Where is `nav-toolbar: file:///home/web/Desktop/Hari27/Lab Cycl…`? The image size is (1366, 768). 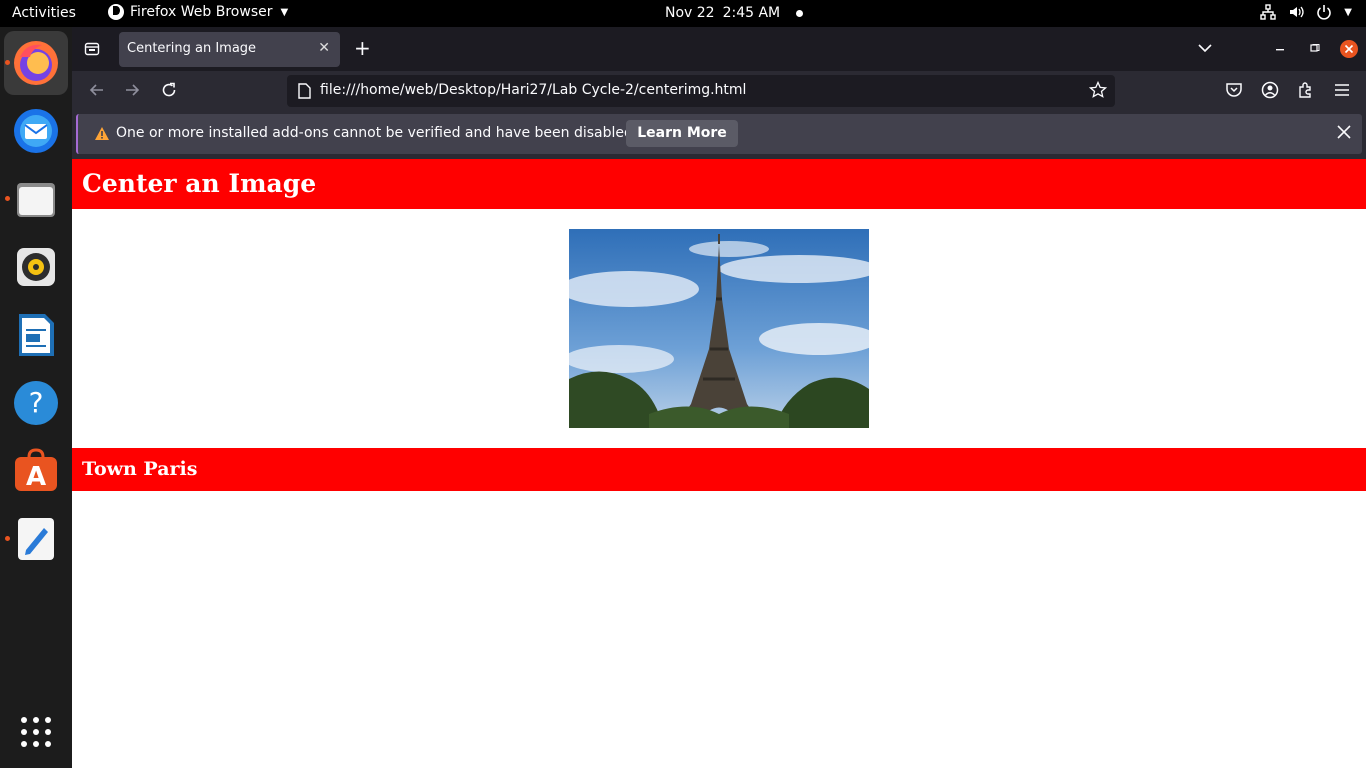 nav-toolbar: file:///home/web/Desktop/Hari27/Lab Cycl… is located at coordinates (719, 91).